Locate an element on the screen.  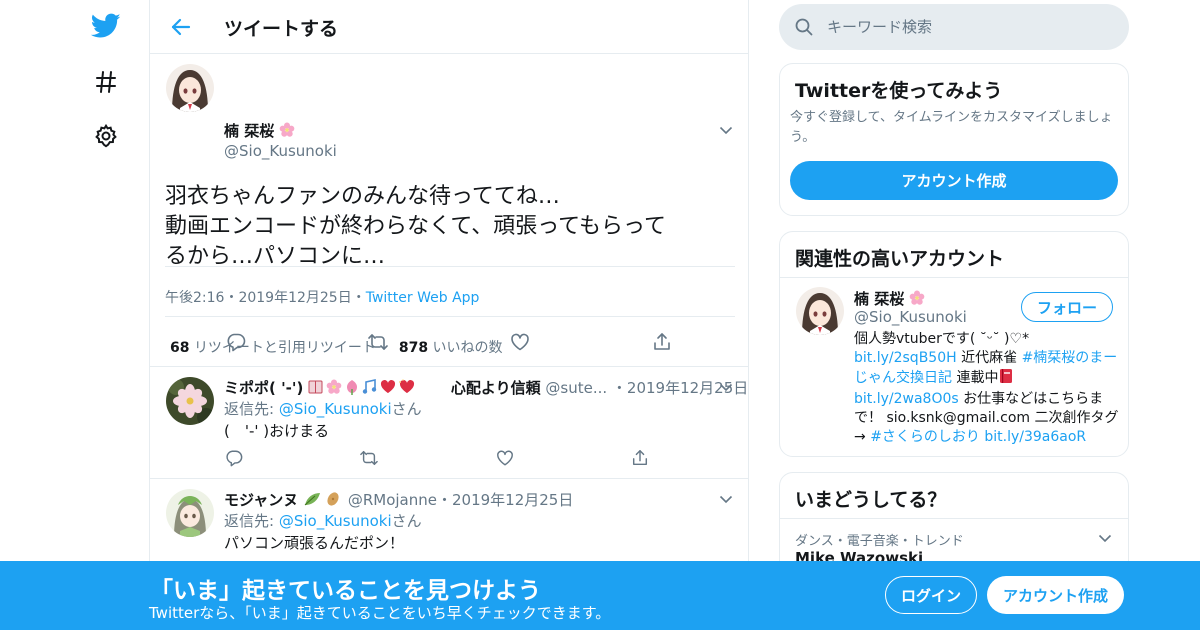
signup-card-description: 今すぐ登録して、タイムラインをカスタマイズしましょう。 is located at coordinates (951, 127).